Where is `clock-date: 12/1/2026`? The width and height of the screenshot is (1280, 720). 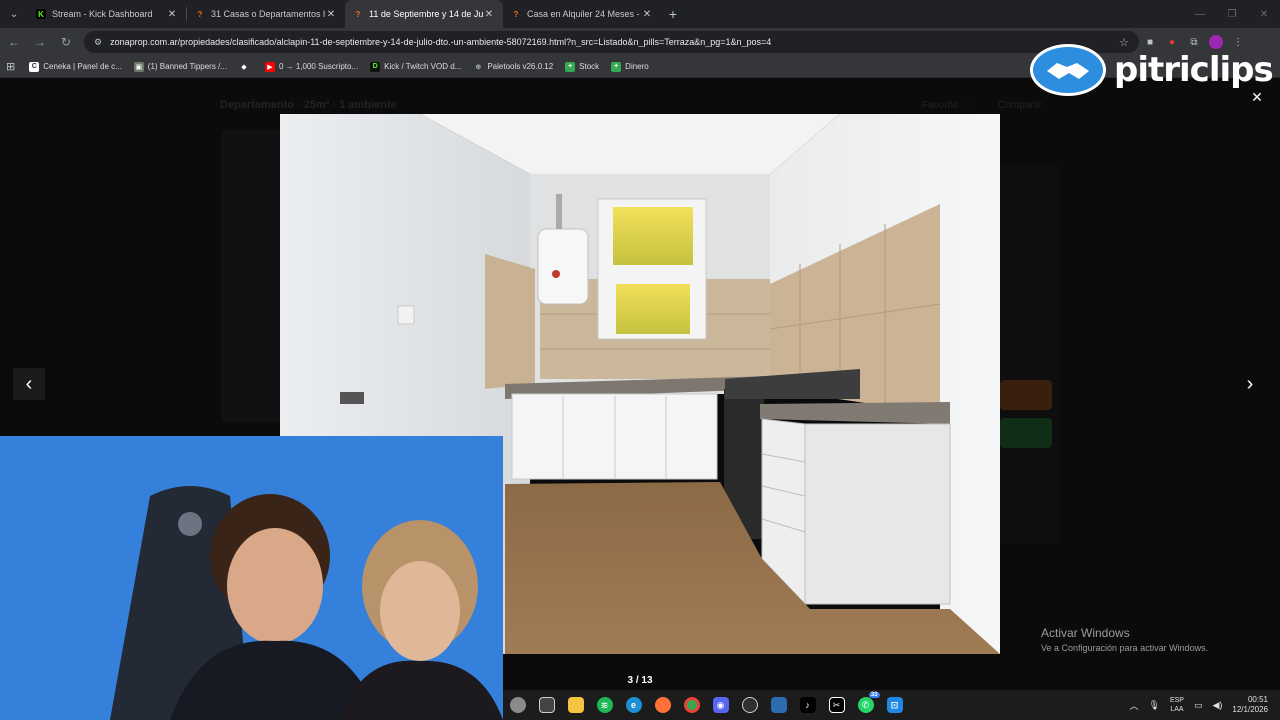
clock-date: 12/1/2026 is located at coordinates (1250, 709).